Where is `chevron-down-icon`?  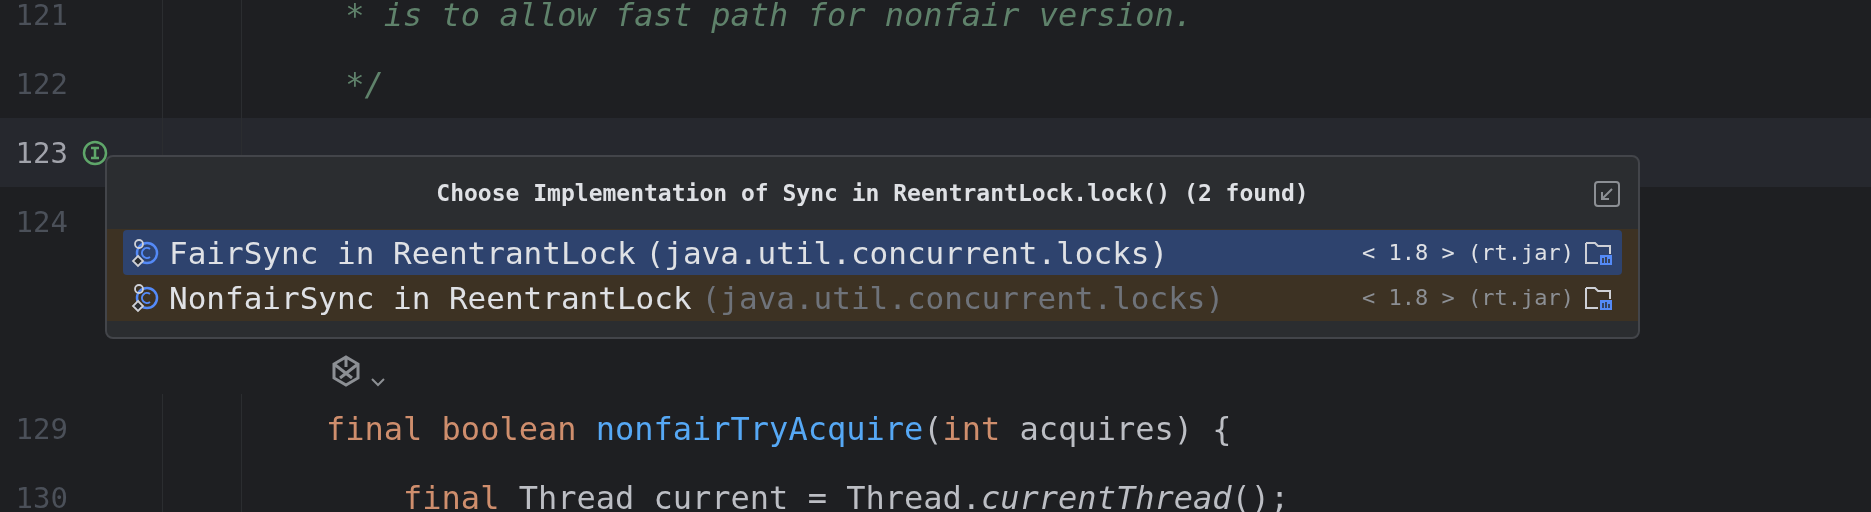
chevron-down-icon is located at coordinates (378, 382).